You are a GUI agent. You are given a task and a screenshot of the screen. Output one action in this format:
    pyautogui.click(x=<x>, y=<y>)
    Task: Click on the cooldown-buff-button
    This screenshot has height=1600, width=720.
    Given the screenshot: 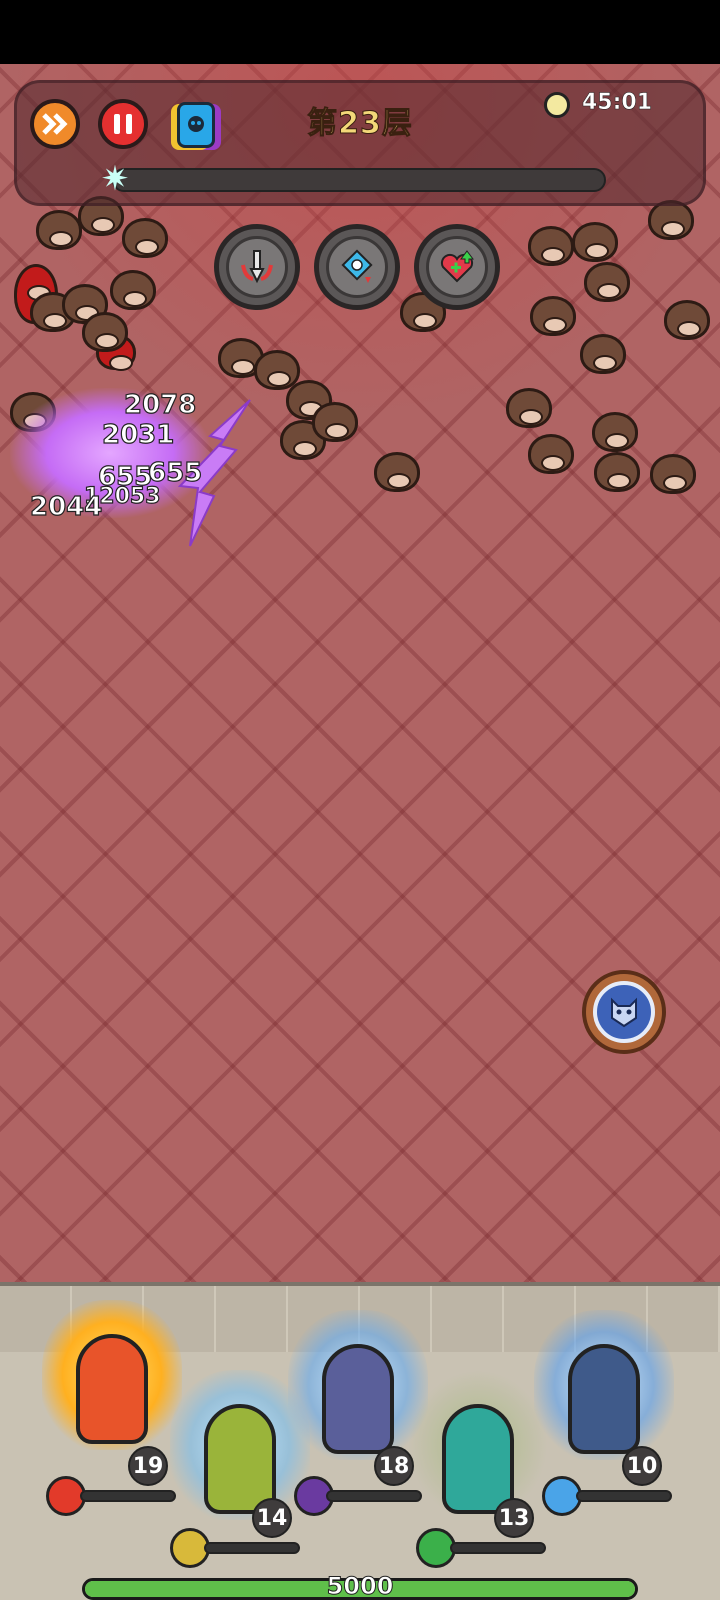 What is the action you would take?
    pyautogui.click(x=357, y=267)
    